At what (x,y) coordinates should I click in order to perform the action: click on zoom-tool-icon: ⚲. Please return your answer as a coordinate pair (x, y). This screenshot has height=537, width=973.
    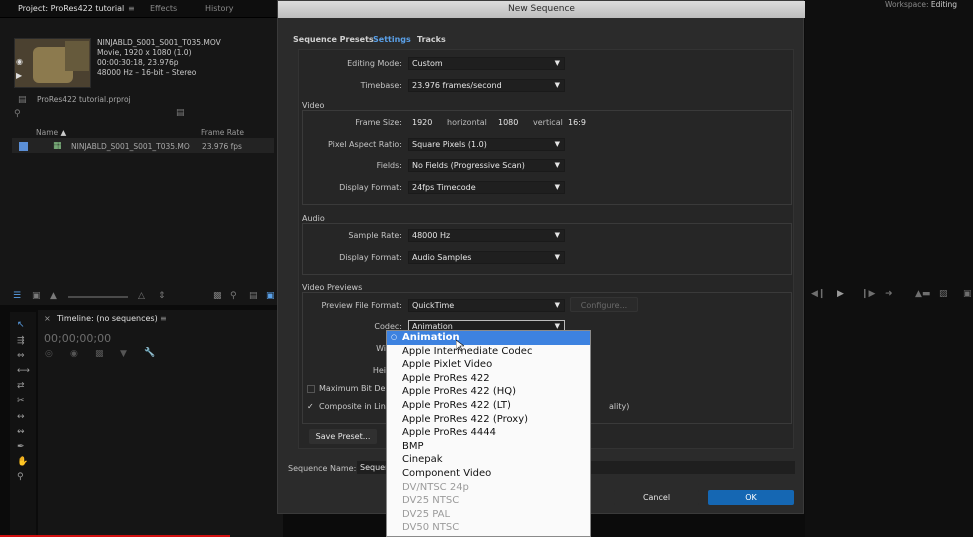
    Looking at the image, I should click on (20, 477).